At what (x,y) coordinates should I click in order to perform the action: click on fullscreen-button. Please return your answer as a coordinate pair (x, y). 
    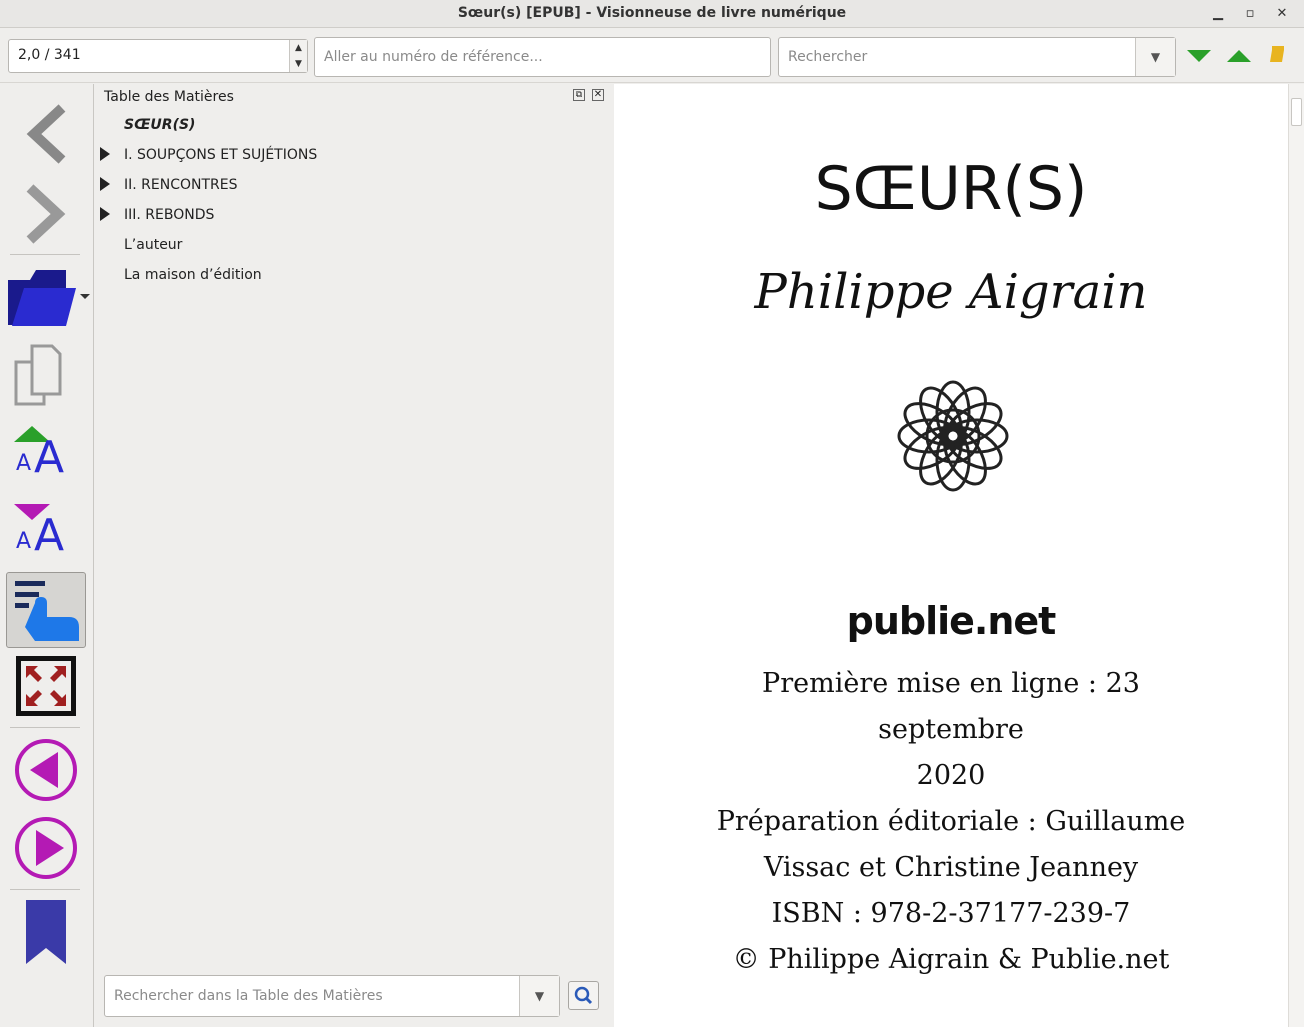
    Looking at the image, I should click on (46, 688).